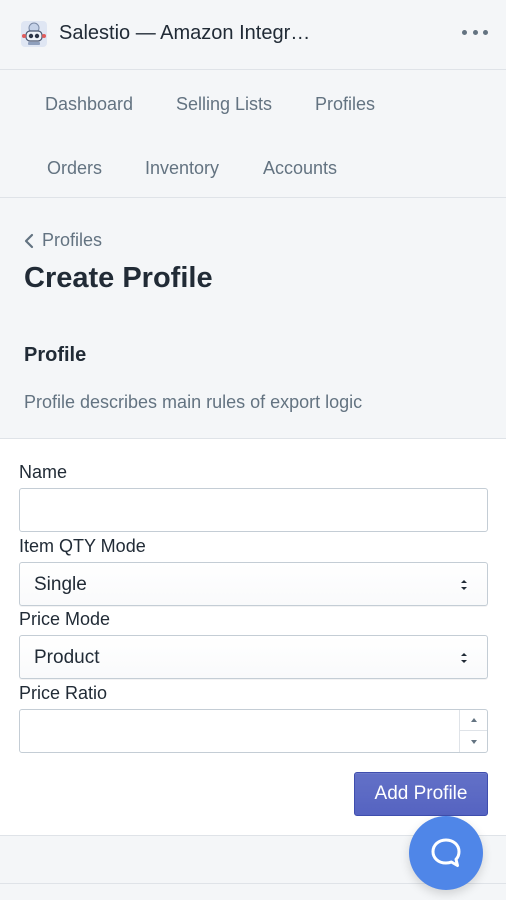  Describe the element at coordinates (253, 584) in the screenshot. I see `item-qty-mode-select: Single` at that location.